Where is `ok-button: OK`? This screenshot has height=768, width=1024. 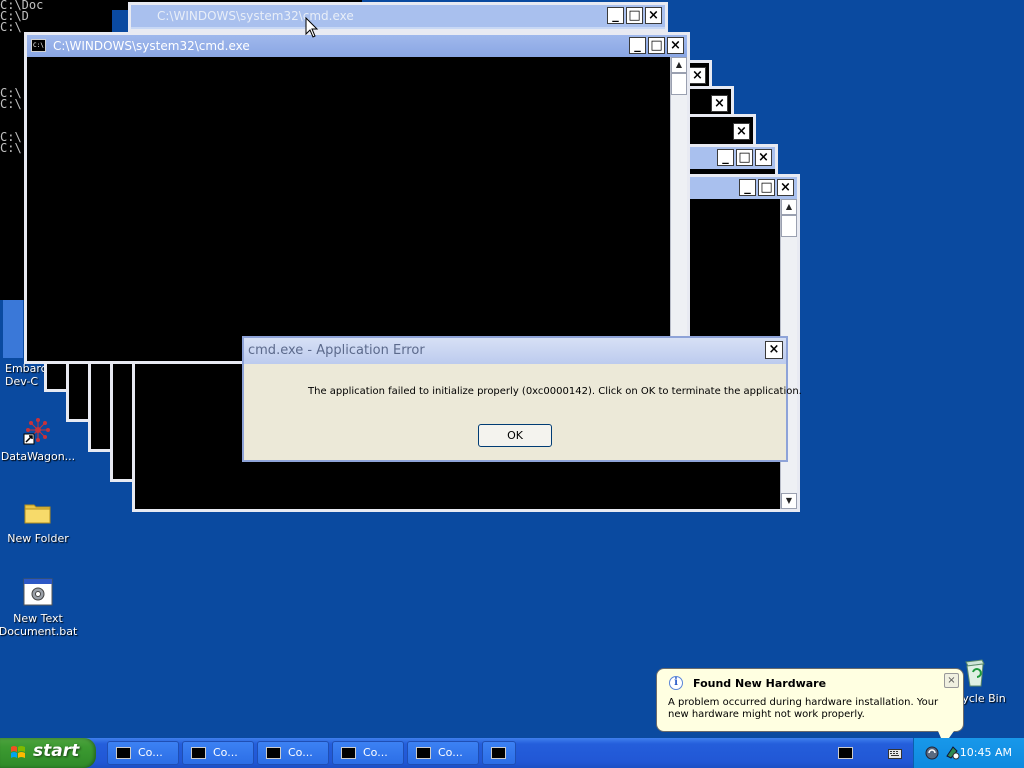 ok-button: OK is located at coordinates (515, 435).